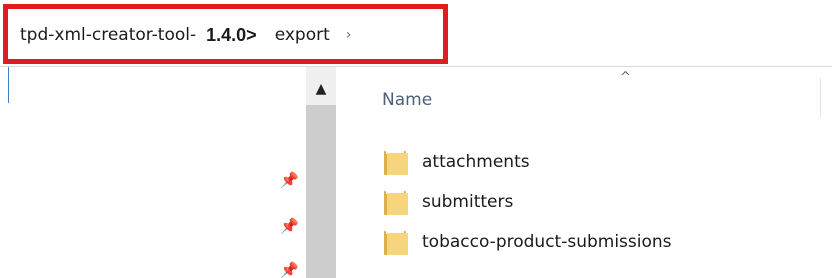  Describe the element at coordinates (231, 35) in the screenshot. I see `breadcrumb-item-version: 1.4.0>` at that location.